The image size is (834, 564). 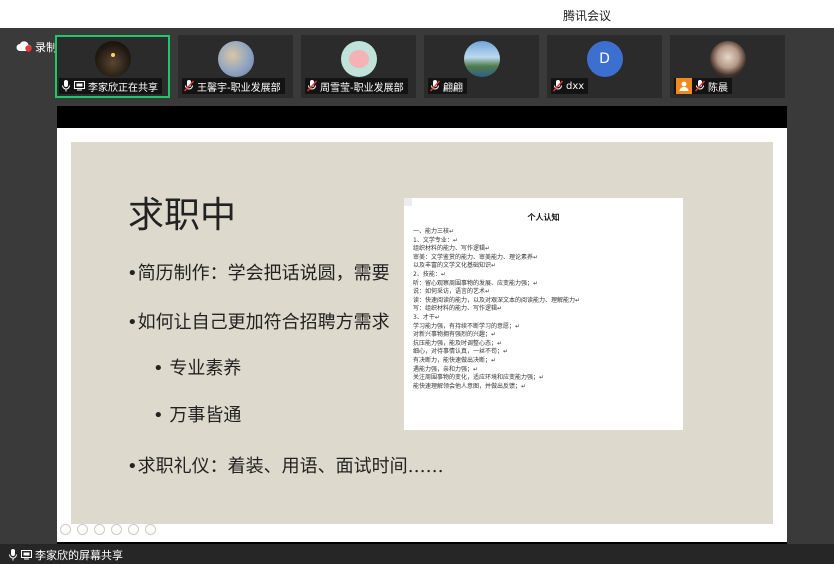 What do you see at coordinates (476, 283) in the screenshot?
I see `document-line: 听：留心观察周围事物的发展、应变能力强；↵` at bounding box center [476, 283].